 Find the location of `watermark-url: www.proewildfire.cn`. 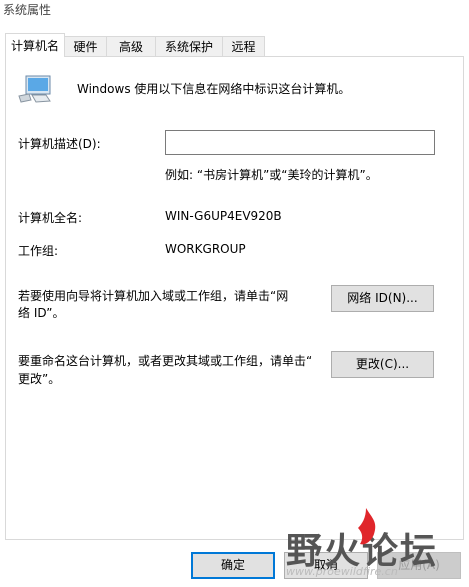

watermark-url: www.proewildfire.cn is located at coordinates (342, 571).